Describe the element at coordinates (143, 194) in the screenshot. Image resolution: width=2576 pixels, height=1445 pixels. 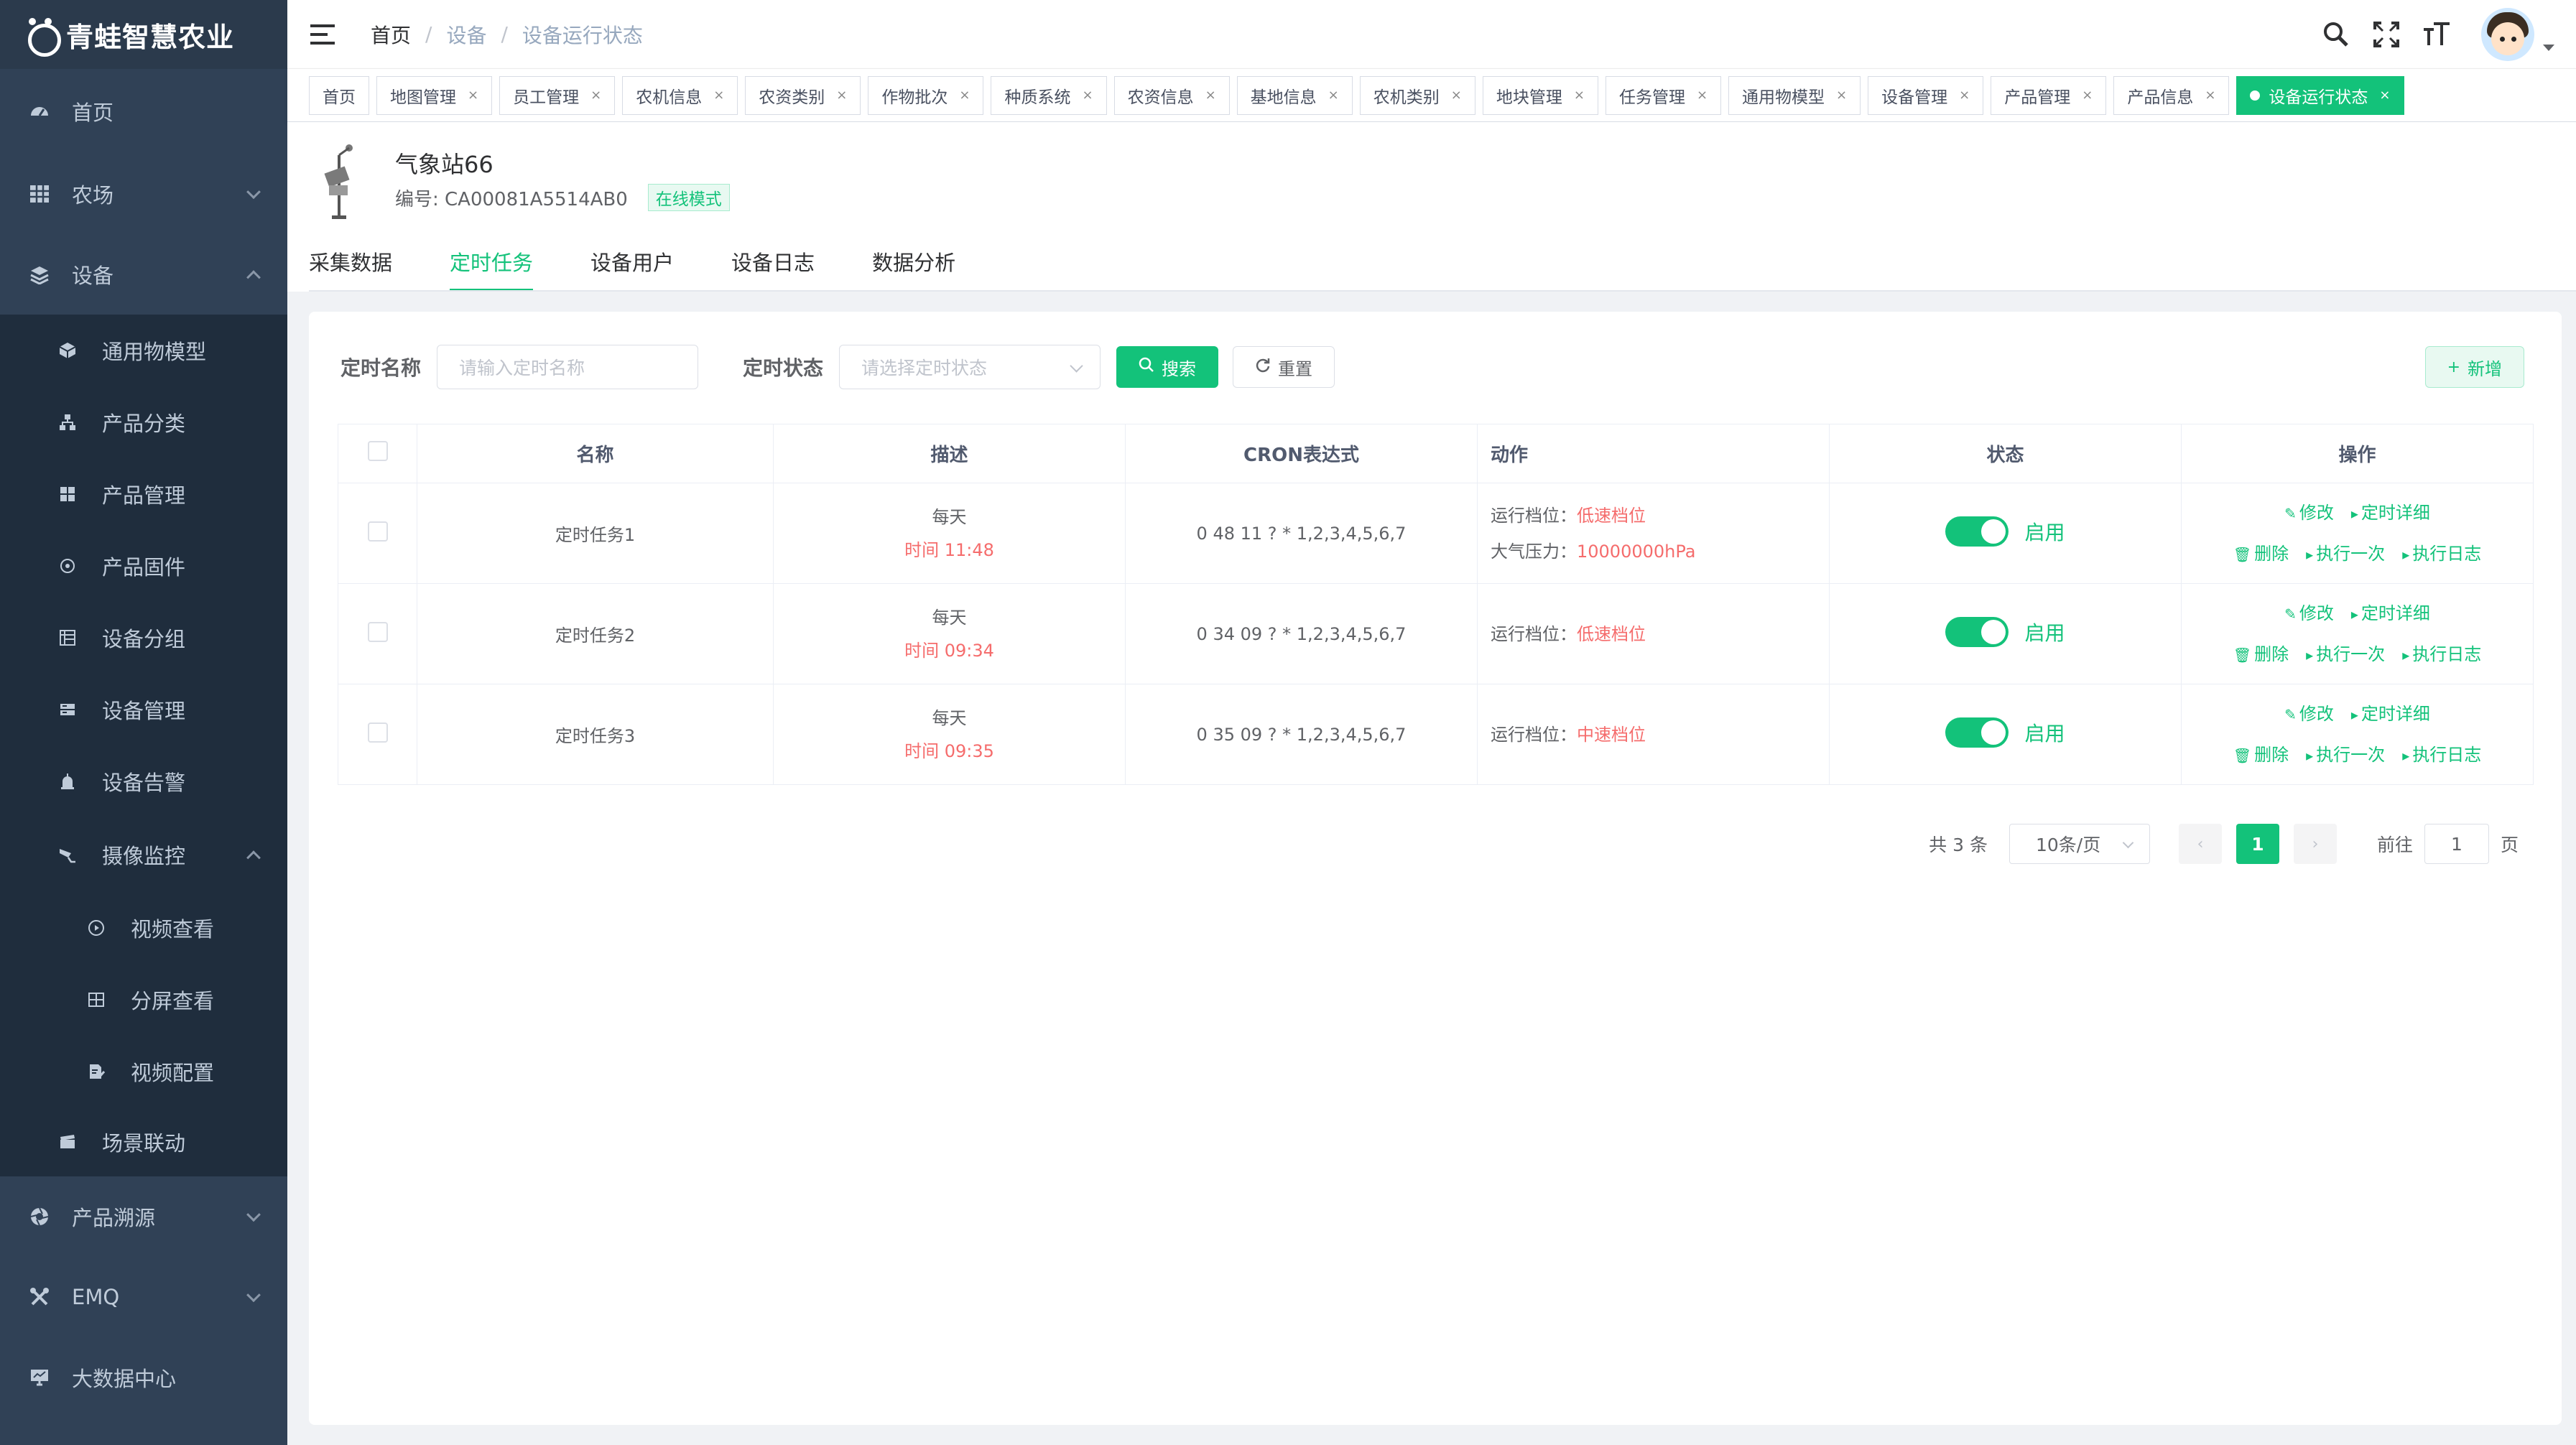
I see `sidebar-item-farm: 农场` at that location.